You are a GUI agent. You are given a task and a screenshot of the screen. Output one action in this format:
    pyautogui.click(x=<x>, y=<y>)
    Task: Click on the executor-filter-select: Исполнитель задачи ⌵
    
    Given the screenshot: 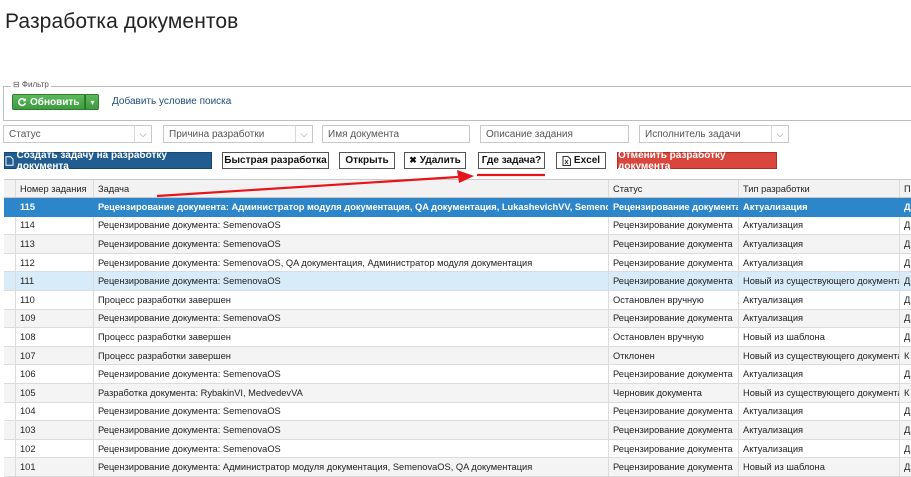 What is the action you would take?
    pyautogui.click(x=714, y=134)
    